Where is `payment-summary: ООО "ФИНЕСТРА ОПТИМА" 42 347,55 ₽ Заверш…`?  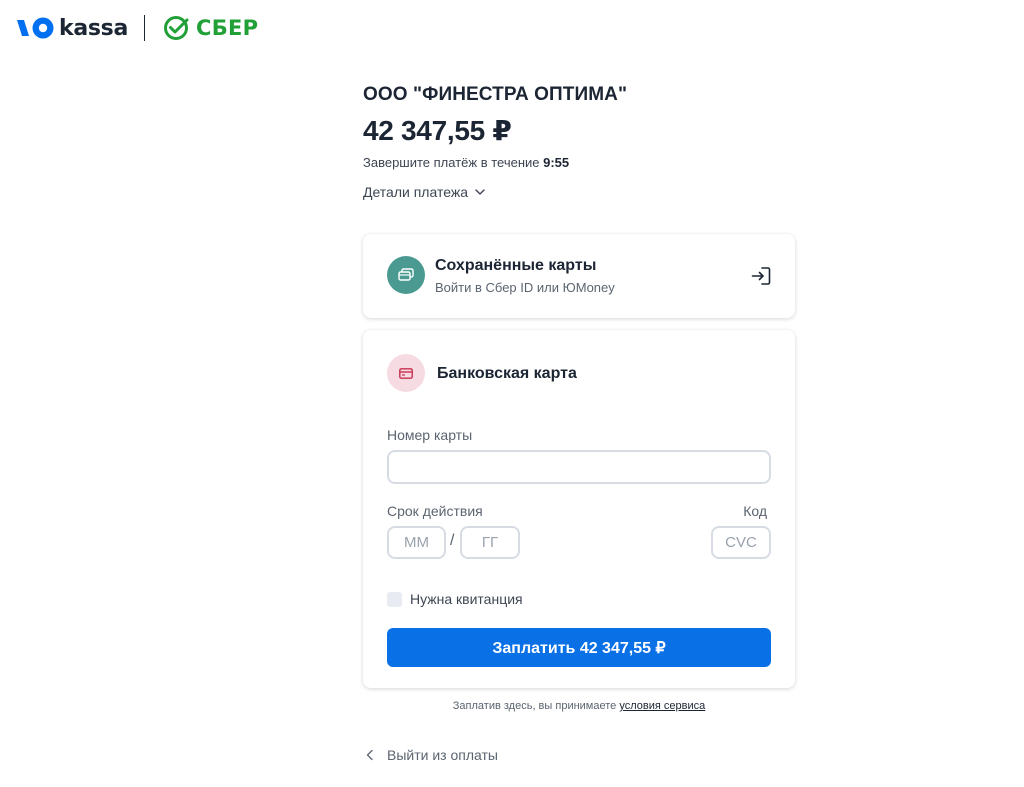
payment-summary: ООО "ФИНЕСТРА ОПТИМА" 42 347,55 ₽ Заверш… is located at coordinates (579, 142).